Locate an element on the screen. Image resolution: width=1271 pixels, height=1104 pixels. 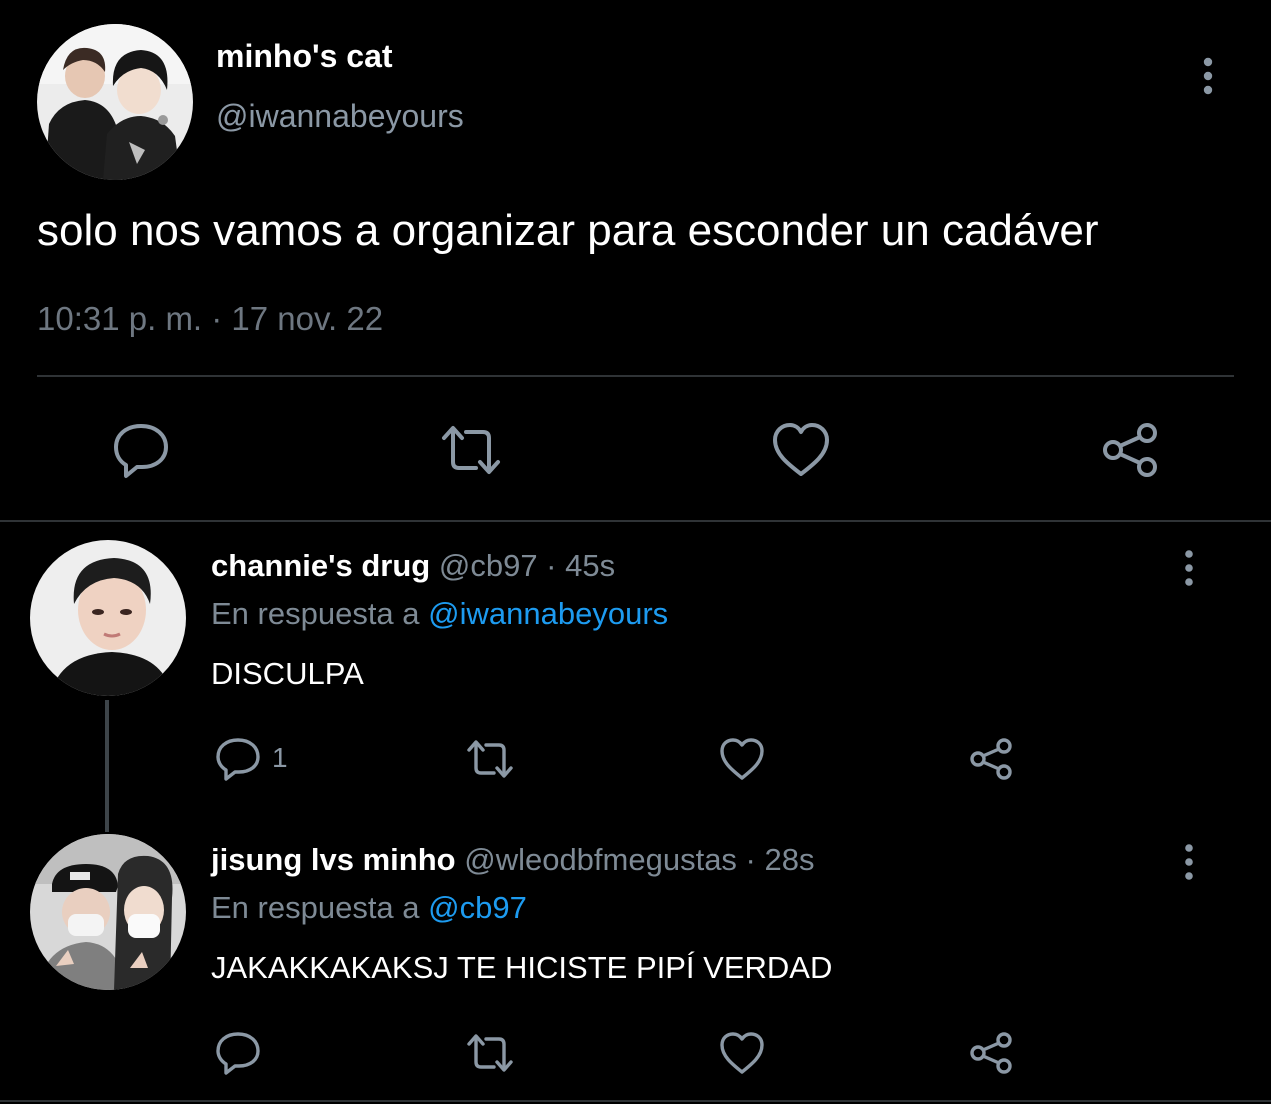
reply-meta: @wleodbfmegustas · 28s is located at coordinates (639, 859).